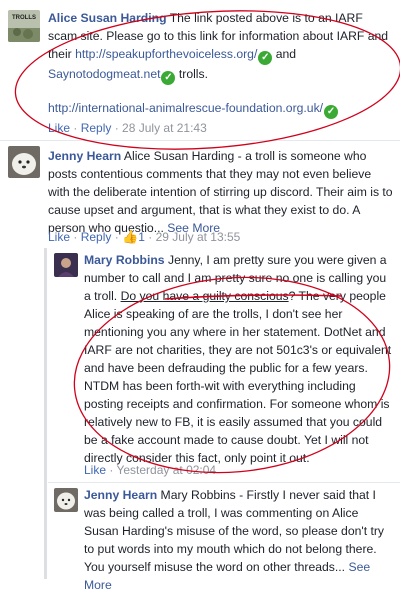 This screenshot has height=594, width=400. Describe the element at coordinates (166, 54) in the screenshot. I see `comment-link: http://speakupforthevoiceless.org/` at that location.